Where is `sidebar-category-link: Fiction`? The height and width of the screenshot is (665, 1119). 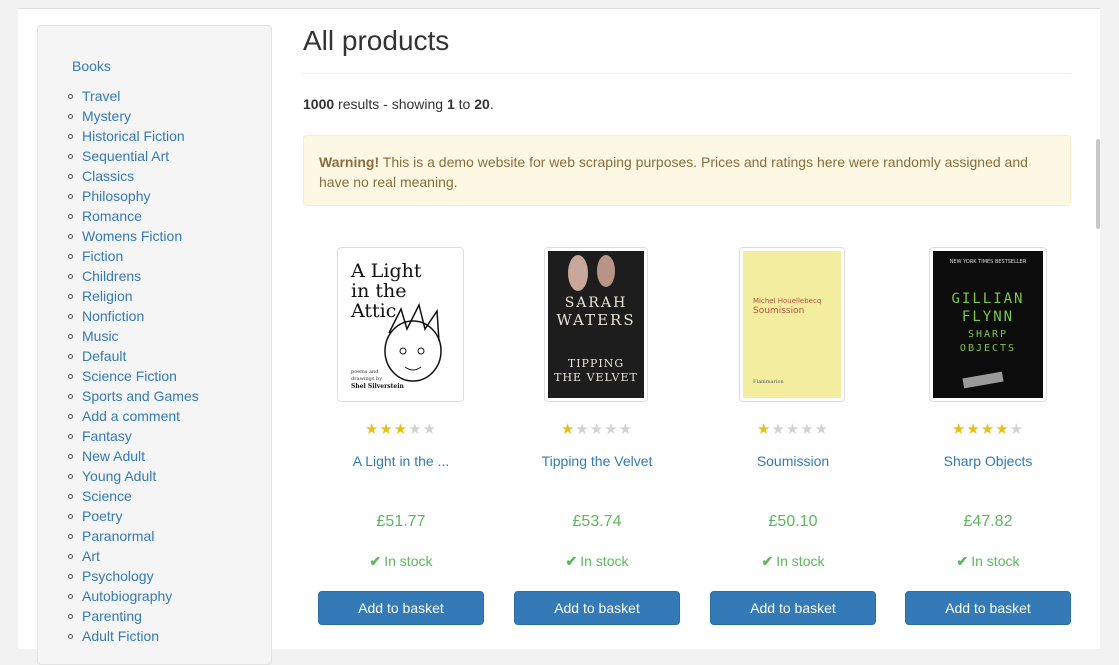 sidebar-category-link: Fiction is located at coordinates (131, 256).